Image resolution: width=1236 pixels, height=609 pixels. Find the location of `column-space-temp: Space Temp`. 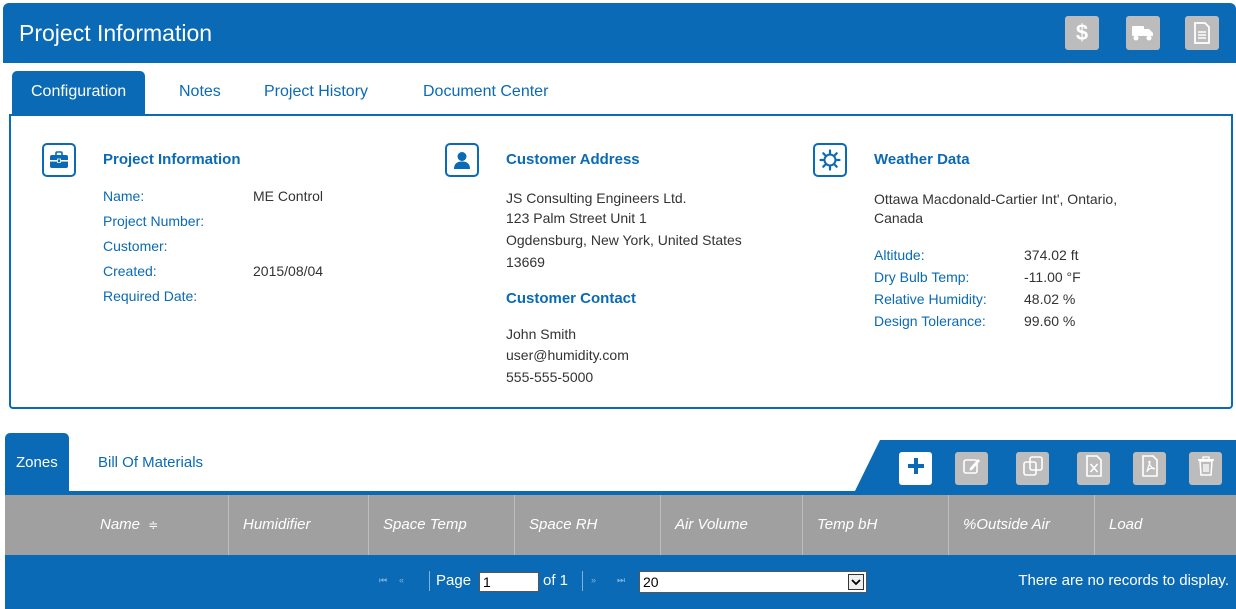

column-space-temp: Space Temp is located at coordinates (442, 525).